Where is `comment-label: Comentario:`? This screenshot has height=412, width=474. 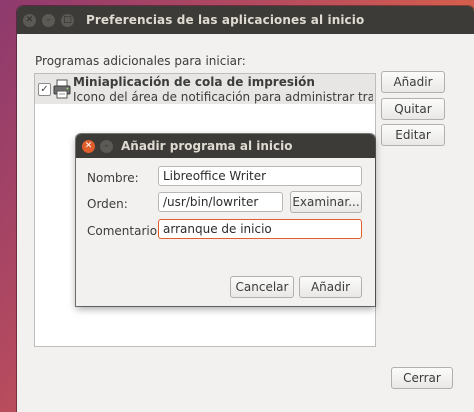
comment-label: Comentario: is located at coordinates (124, 231).